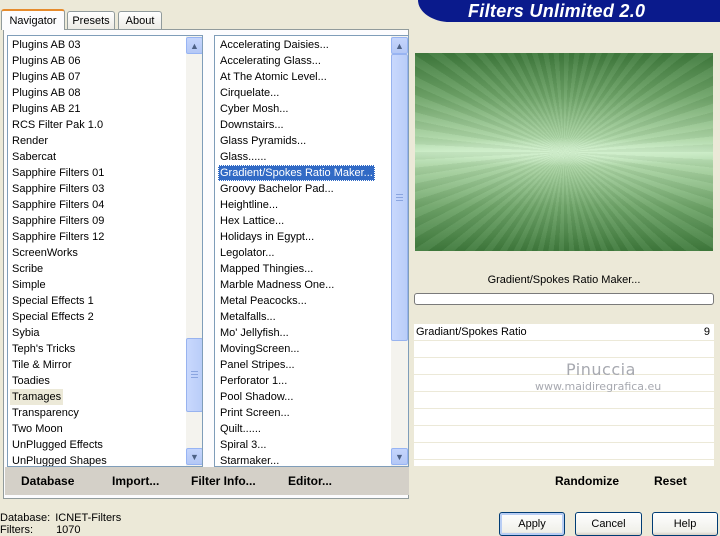 The image size is (720, 536). Describe the element at coordinates (46, 109) in the screenshot. I see `category-list-item: Plugins AB 21` at that location.